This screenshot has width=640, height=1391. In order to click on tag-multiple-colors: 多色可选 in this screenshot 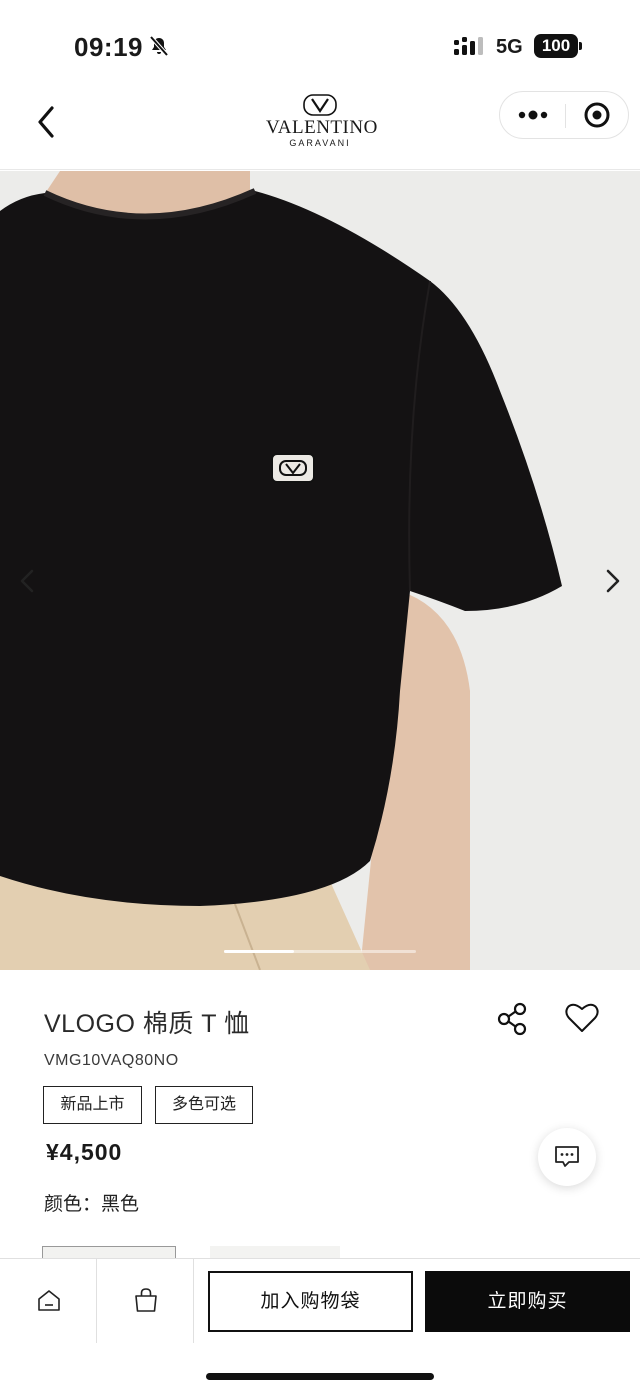, I will do `click(204, 1105)`.